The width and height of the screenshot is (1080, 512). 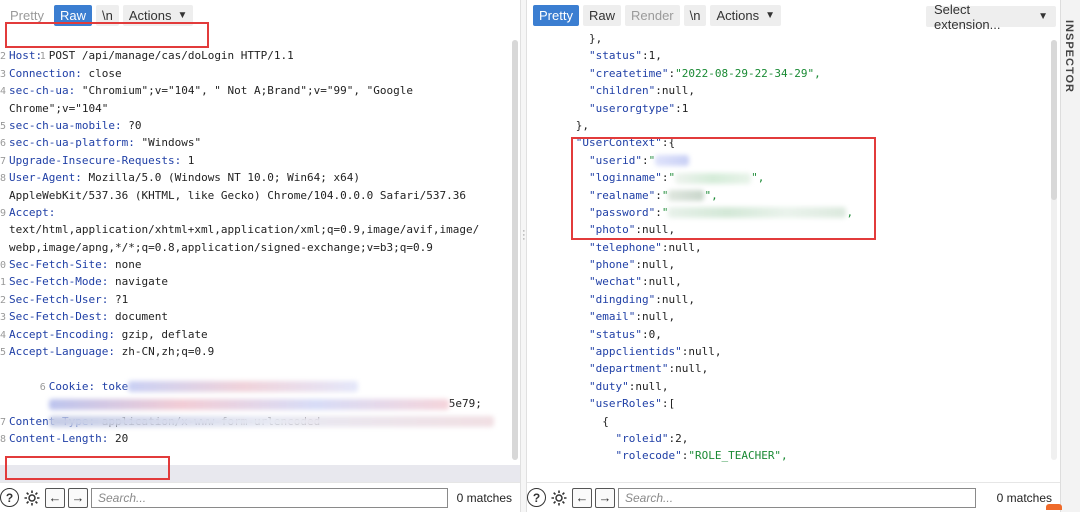 What do you see at coordinates (65, 125) in the screenshot?
I see `header-key: sec-ch-ua-mobile:` at bounding box center [65, 125].